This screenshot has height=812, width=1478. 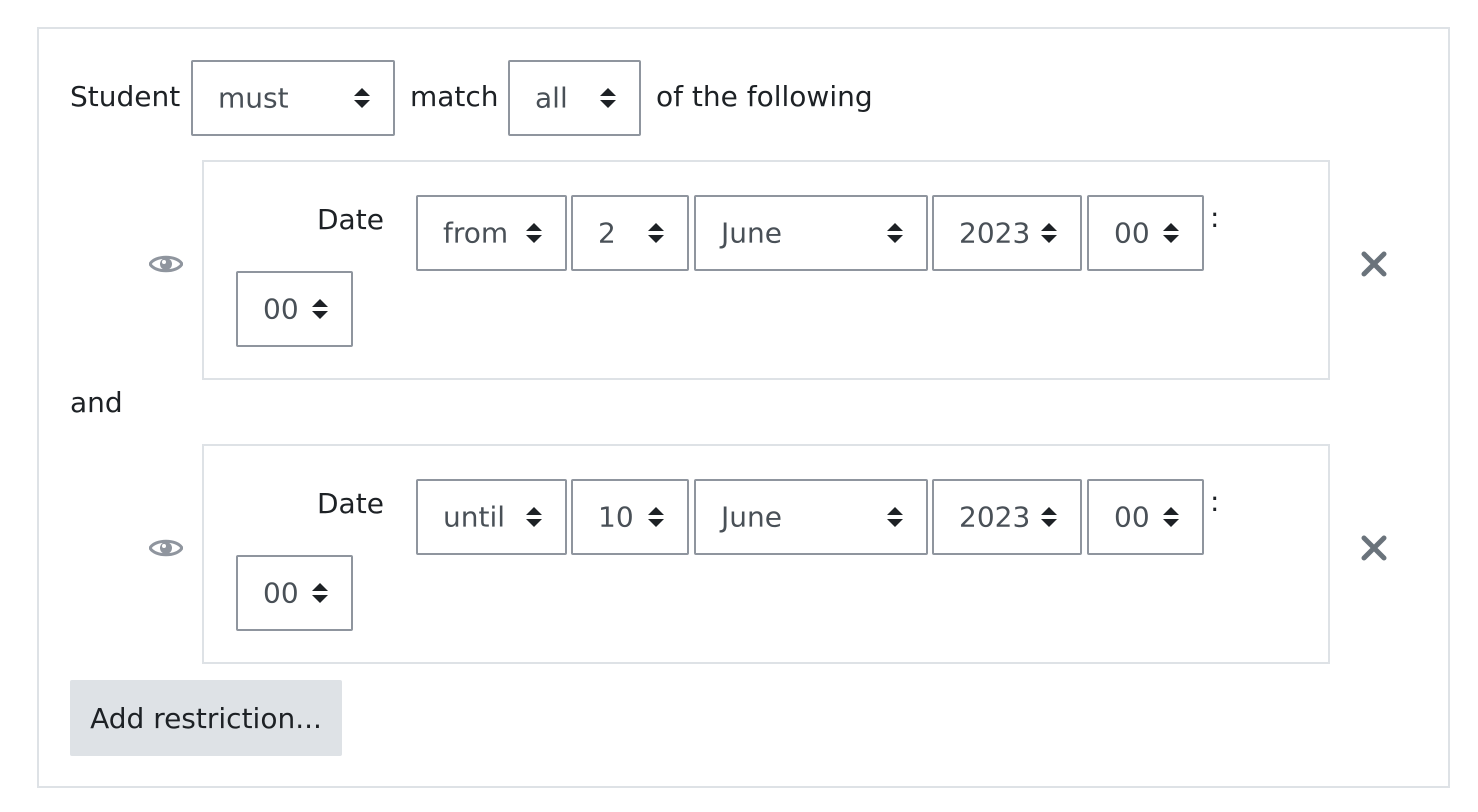 I want to click on of-the-following-label: of the following, so click(x=764, y=96).